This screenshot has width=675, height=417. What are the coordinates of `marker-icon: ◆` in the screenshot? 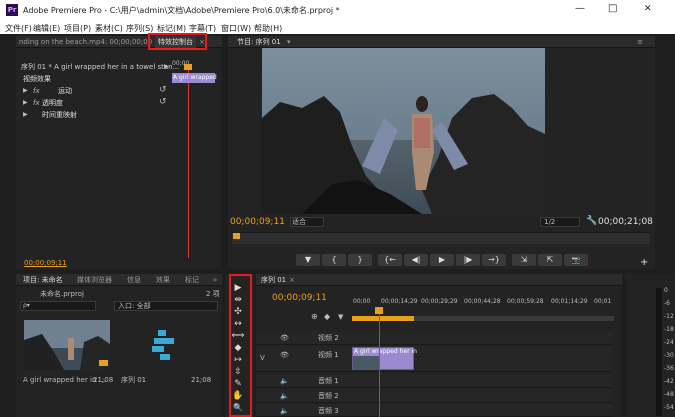 It's located at (327, 317).